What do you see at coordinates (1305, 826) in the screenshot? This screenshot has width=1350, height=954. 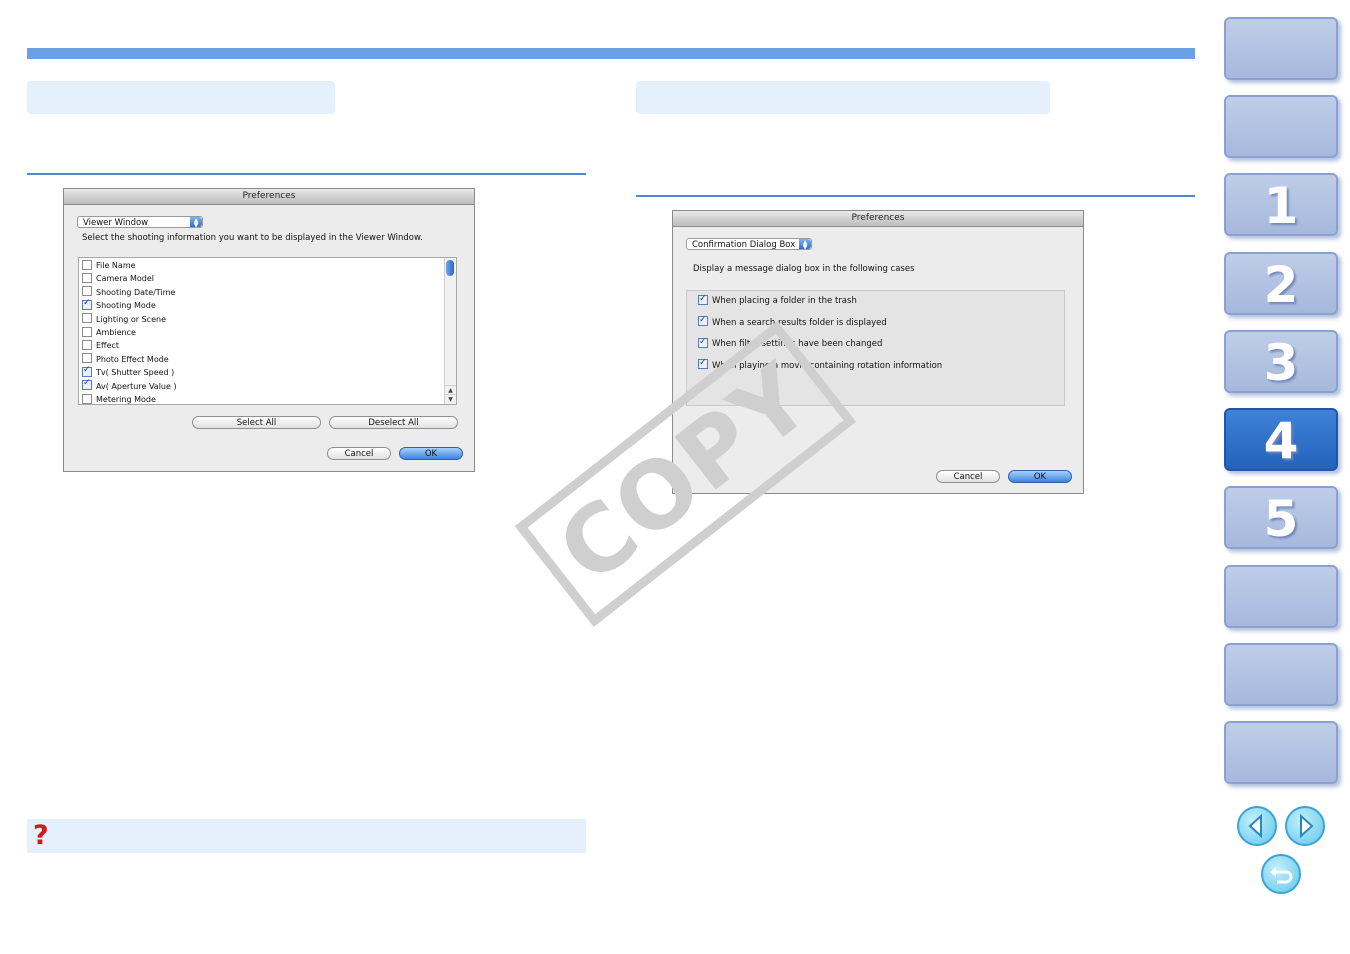 I see `next-page-icon` at bounding box center [1305, 826].